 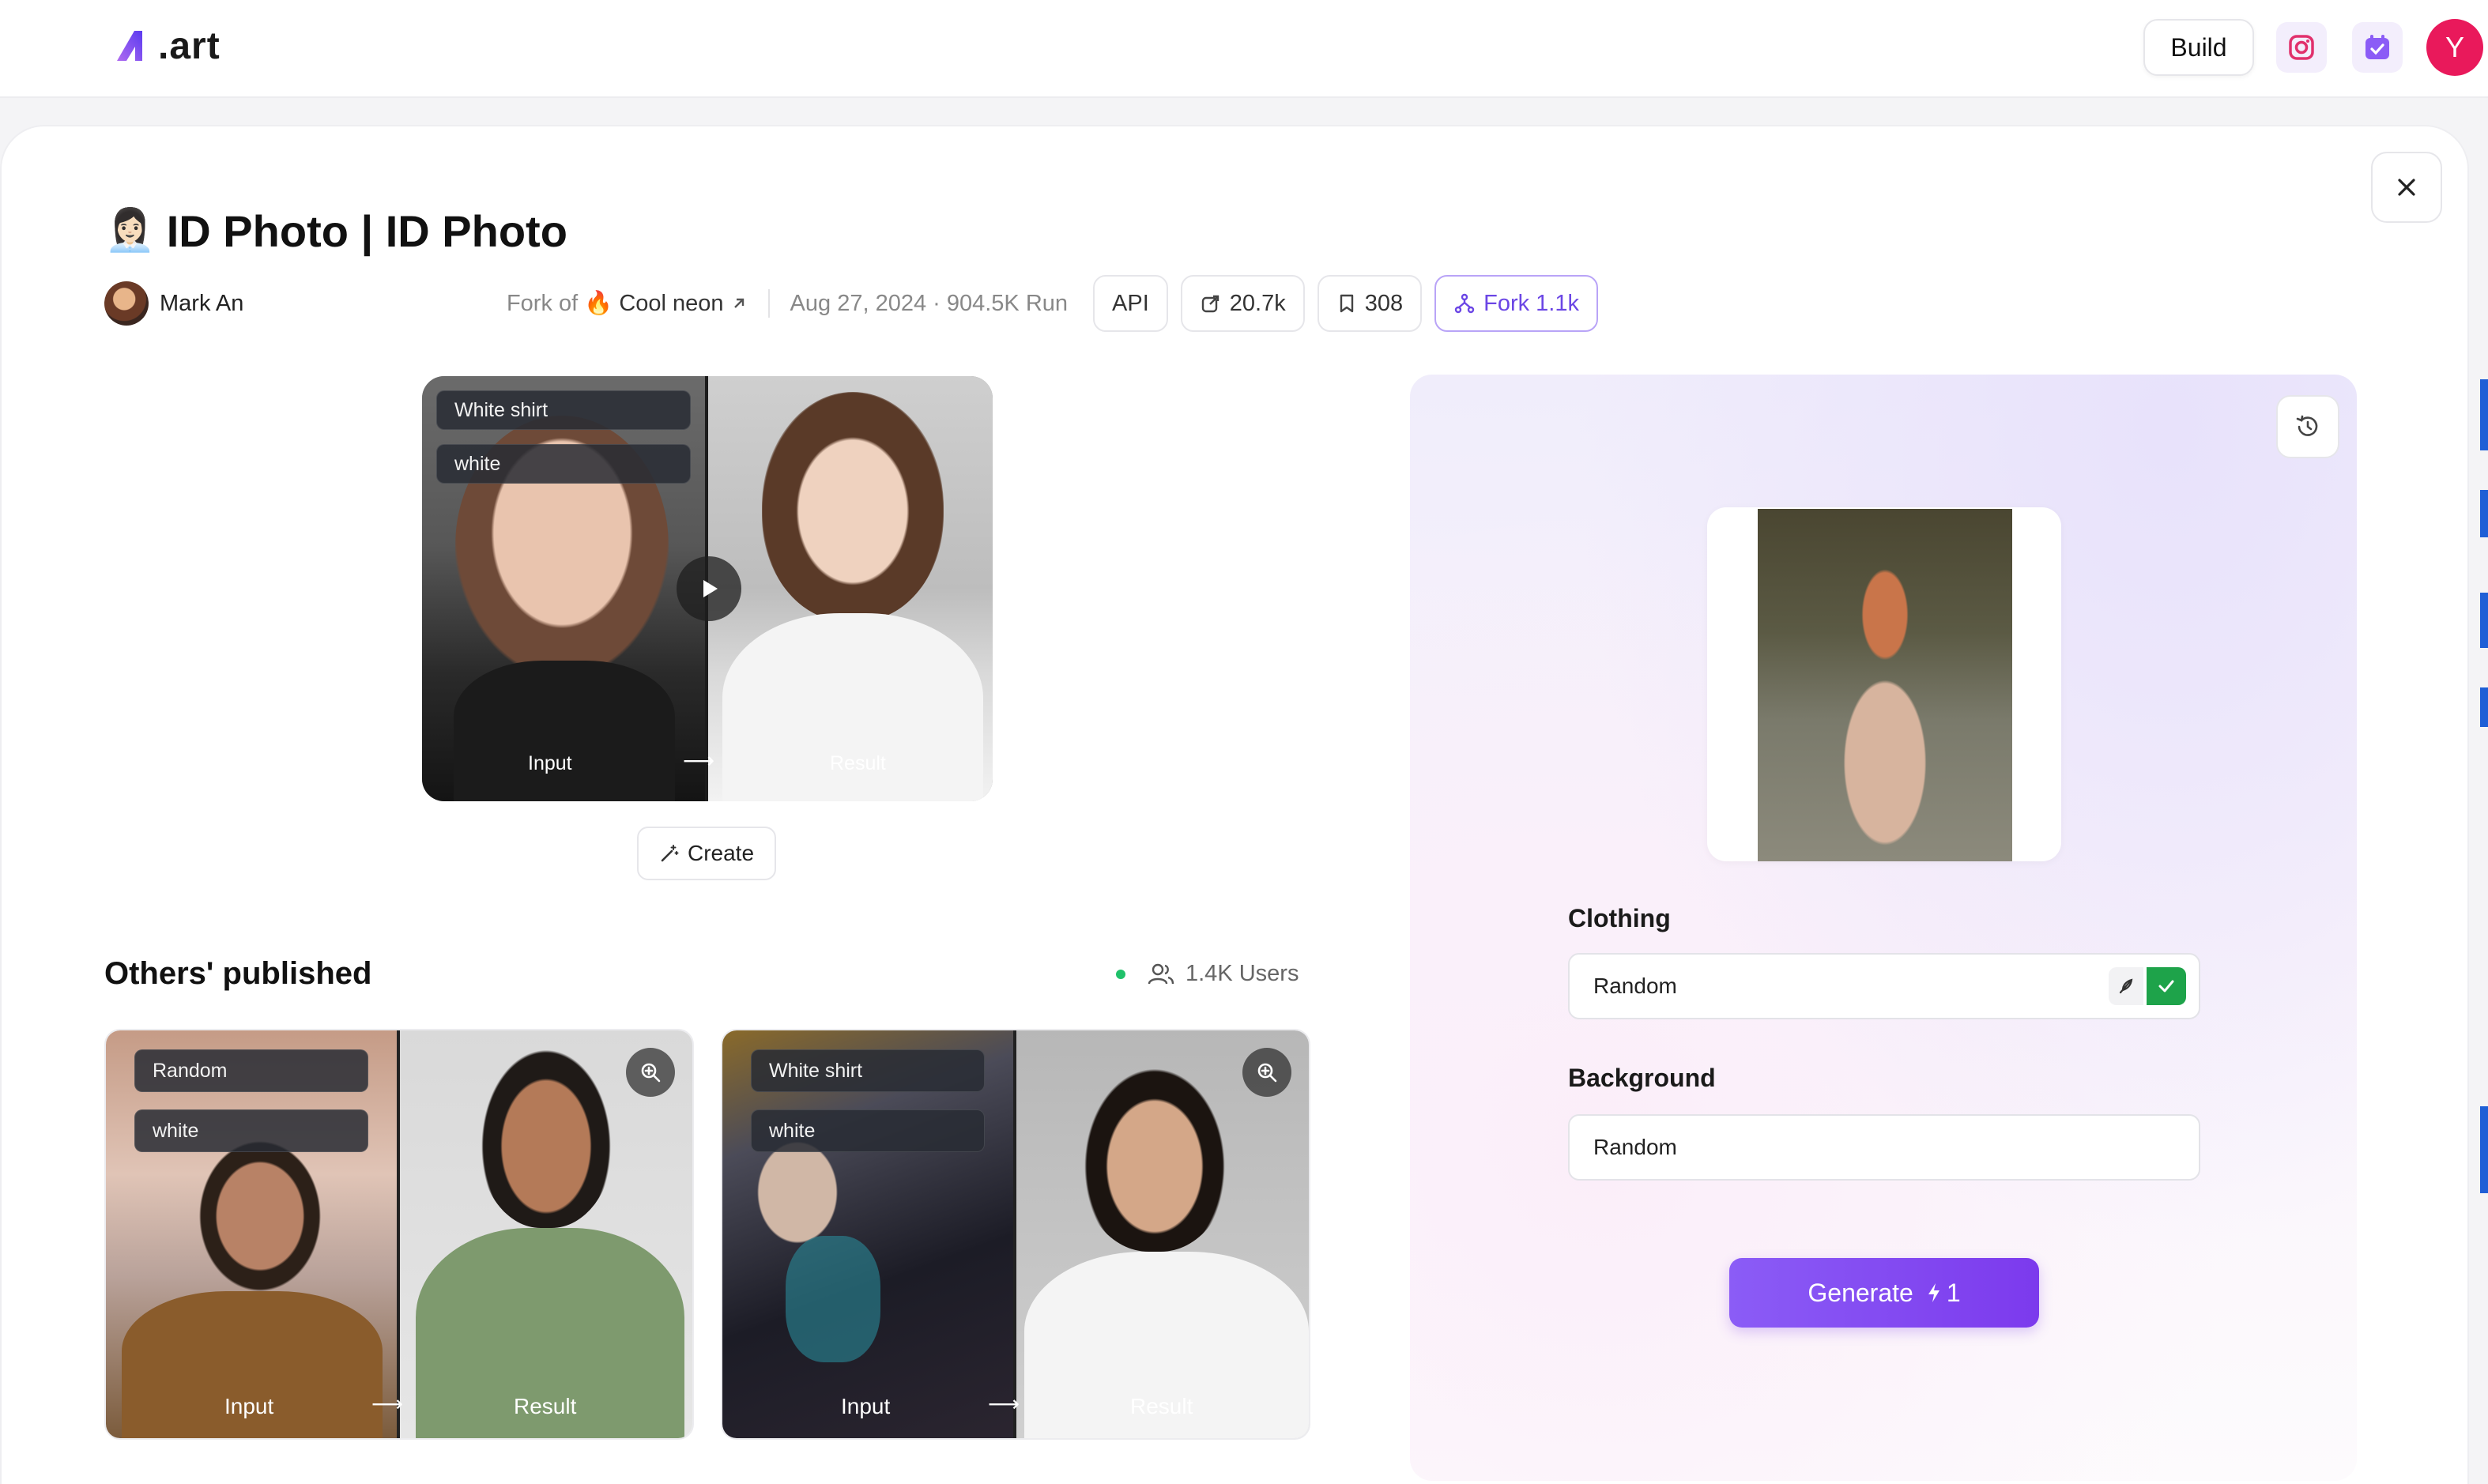 What do you see at coordinates (1953, 1292) in the screenshot?
I see `generate-cost-value: 1` at bounding box center [1953, 1292].